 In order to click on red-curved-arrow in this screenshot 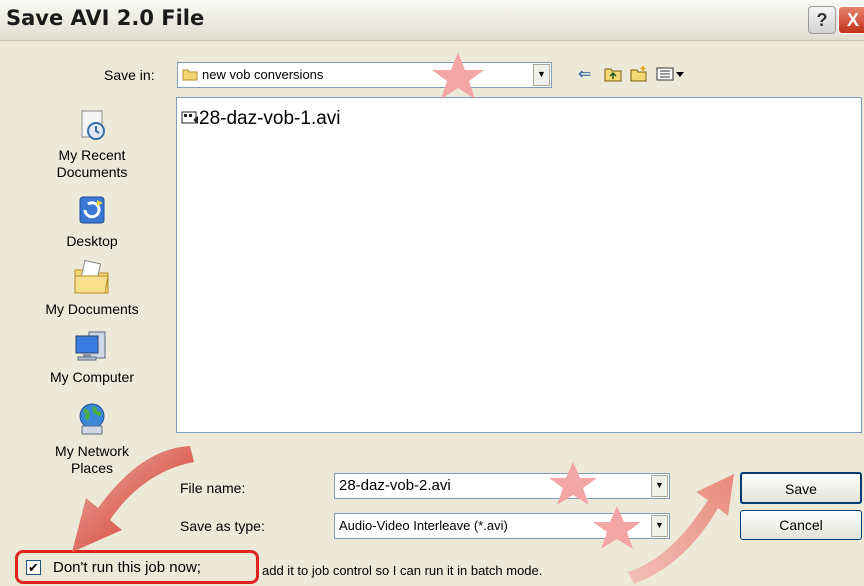, I will do `click(133, 499)`.